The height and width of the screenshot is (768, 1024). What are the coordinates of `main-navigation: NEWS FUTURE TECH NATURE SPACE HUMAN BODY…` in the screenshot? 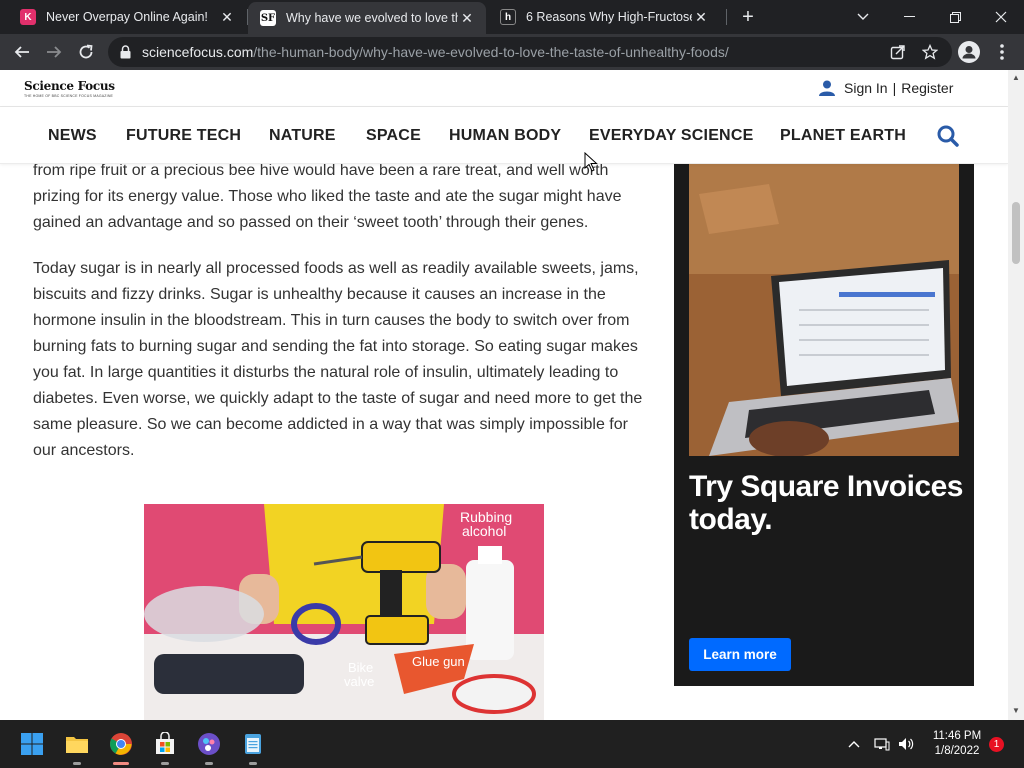 It's located at (504, 135).